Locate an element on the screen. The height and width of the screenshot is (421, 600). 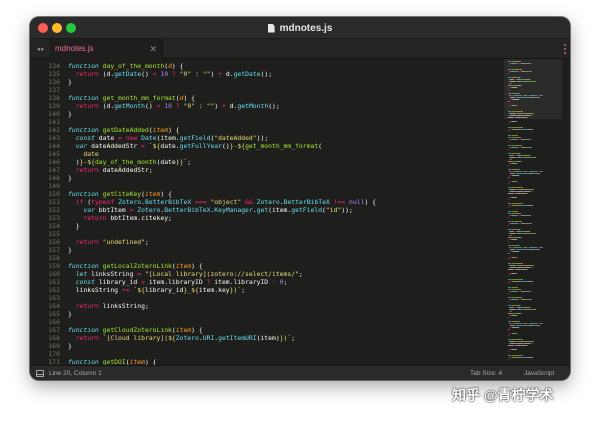
tab-mdnotes: mdnotes.js ✕ is located at coordinates (106, 49).